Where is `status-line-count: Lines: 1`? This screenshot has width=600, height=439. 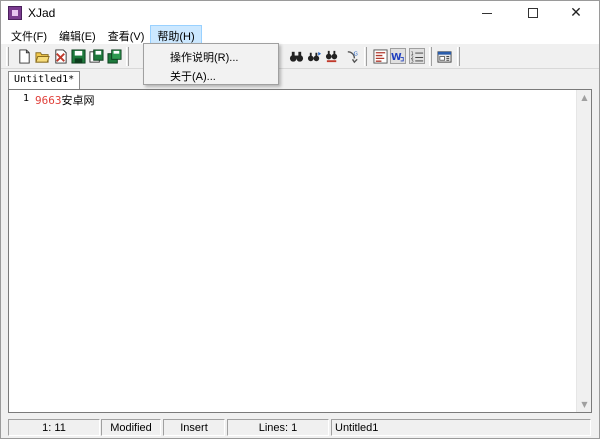
status-line-count: Lines: 1 is located at coordinates (278, 427).